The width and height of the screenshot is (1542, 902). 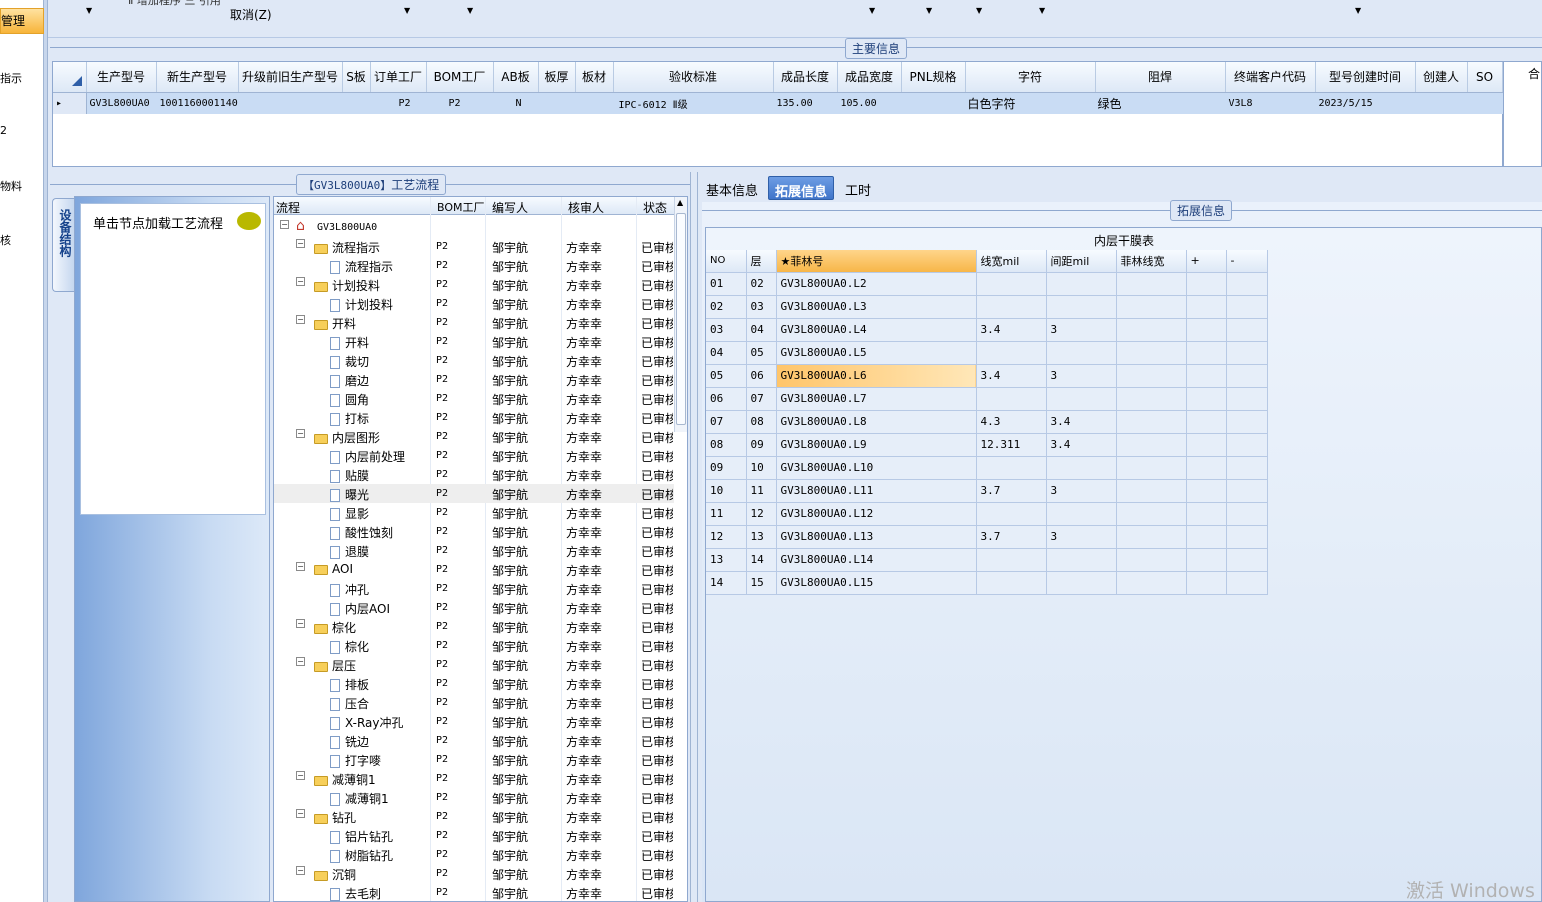 What do you see at coordinates (474, 854) in the screenshot?
I see `tree-step-row: 树脂钻孔 P2 邹宇航 方幸幸 已审核` at bounding box center [474, 854].